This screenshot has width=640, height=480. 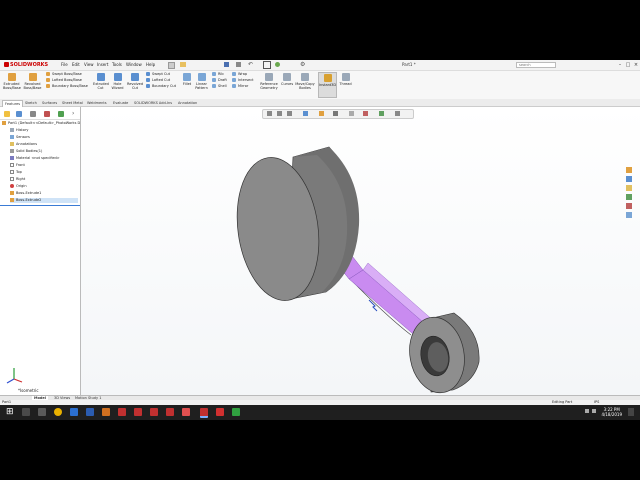 I want to click on resources-icon, so click(x=629, y=170).